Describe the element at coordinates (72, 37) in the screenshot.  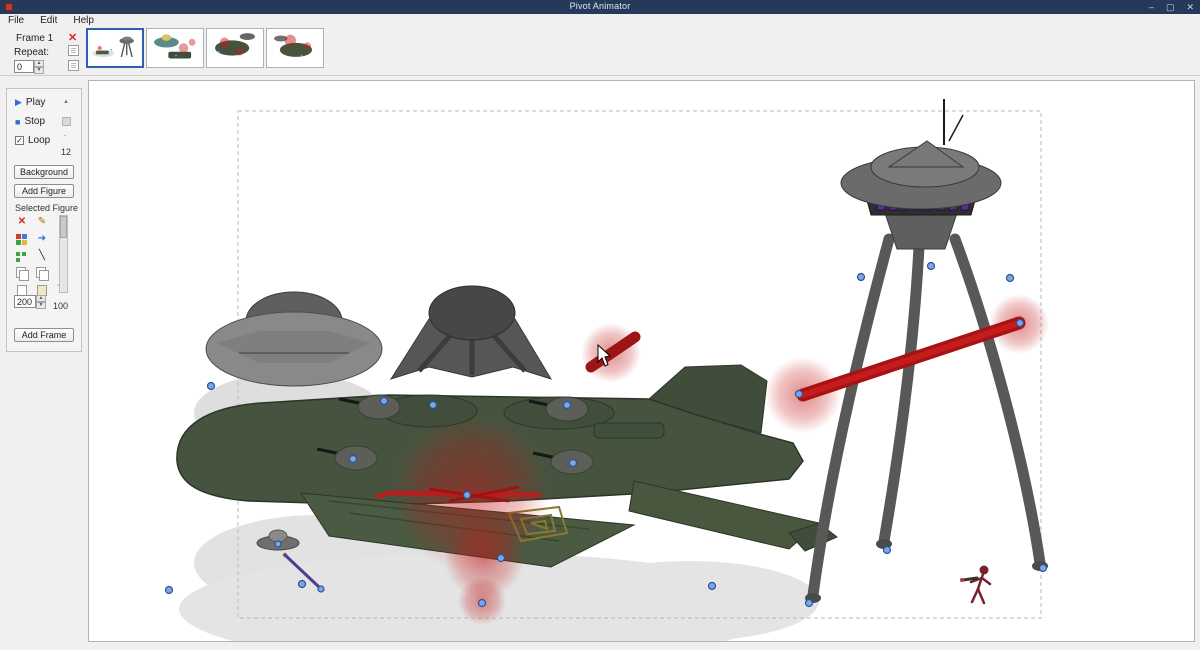
I see `delete-frame-icon: ✕` at that location.